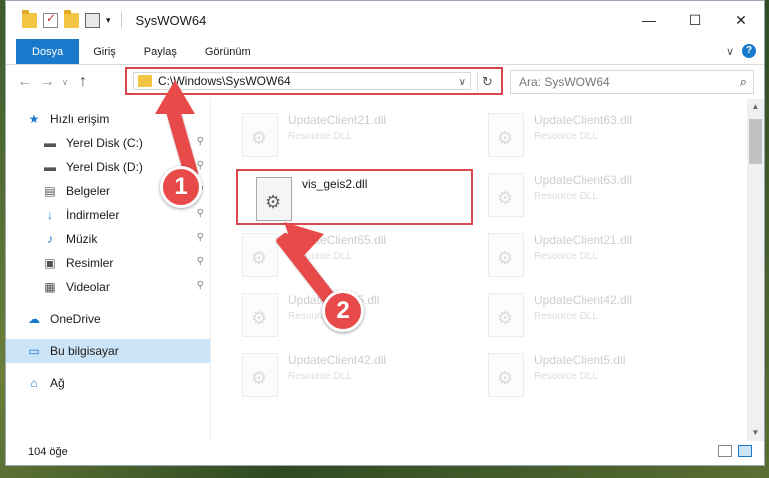  What do you see at coordinates (649, 20) in the screenshot?
I see `minimize-button: —` at bounding box center [649, 20].